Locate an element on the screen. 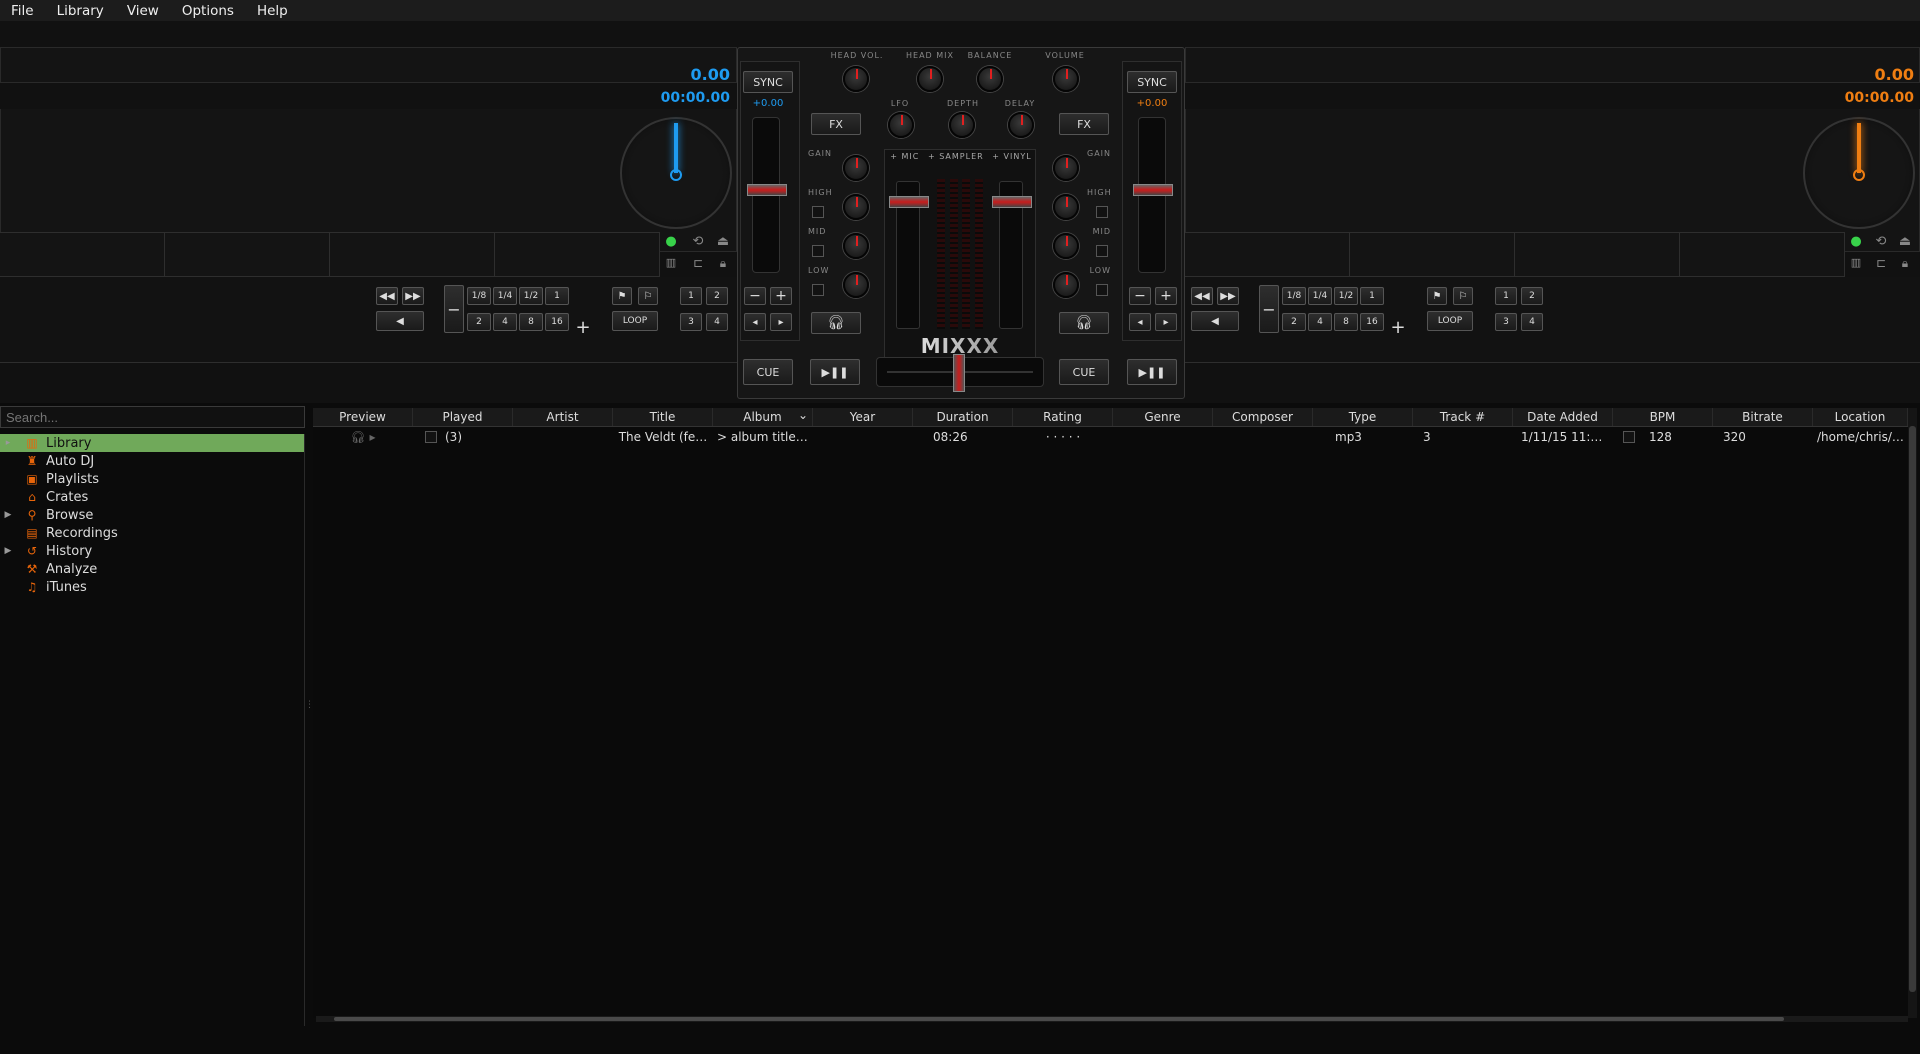 Image resolution: width=1920 pixels, height=1054 pixels. right-fx-button: FX is located at coordinates (1084, 124).